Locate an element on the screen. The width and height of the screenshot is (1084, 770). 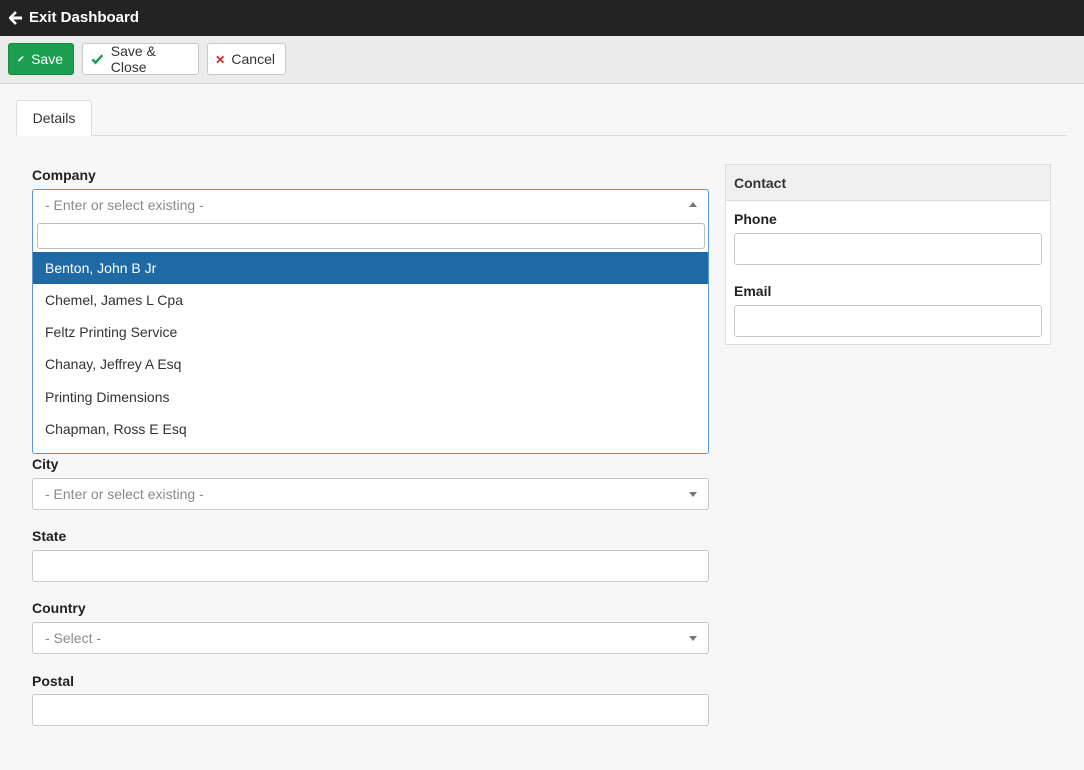
city-placeholder: - Enter or select existing - is located at coordinates (124, 494).